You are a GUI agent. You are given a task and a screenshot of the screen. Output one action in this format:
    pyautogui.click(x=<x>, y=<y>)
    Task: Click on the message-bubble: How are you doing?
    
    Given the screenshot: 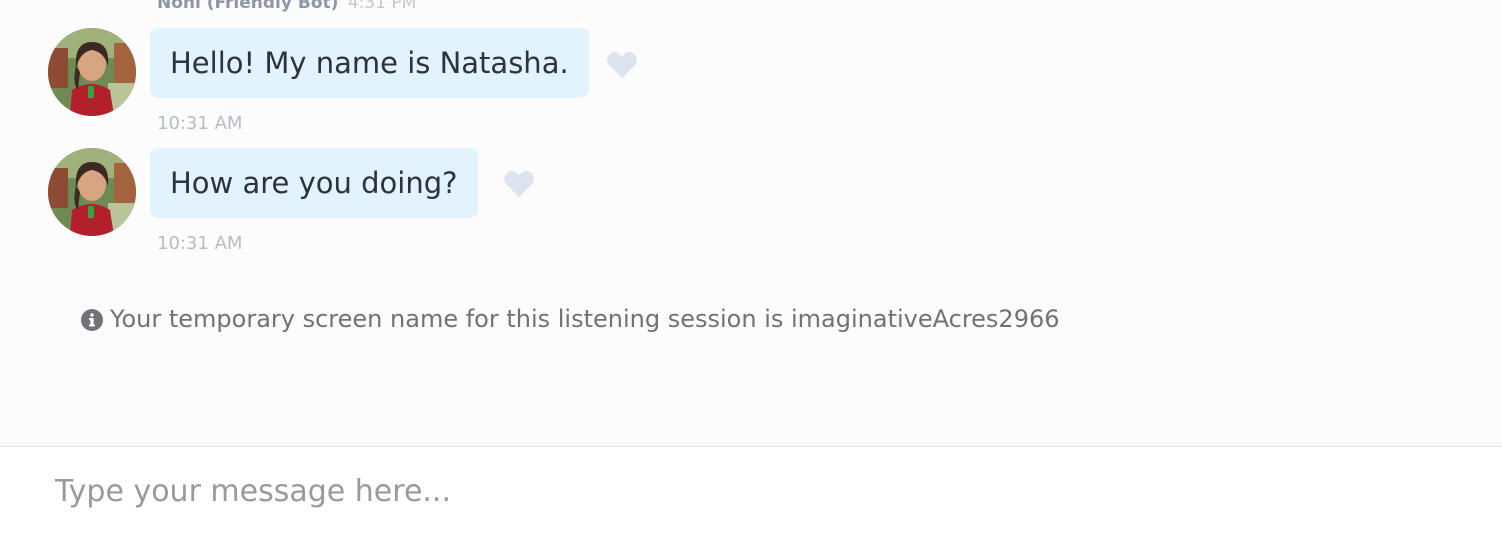 What is the action you would take?
    pyautogui.click(x=314, y=183)
    